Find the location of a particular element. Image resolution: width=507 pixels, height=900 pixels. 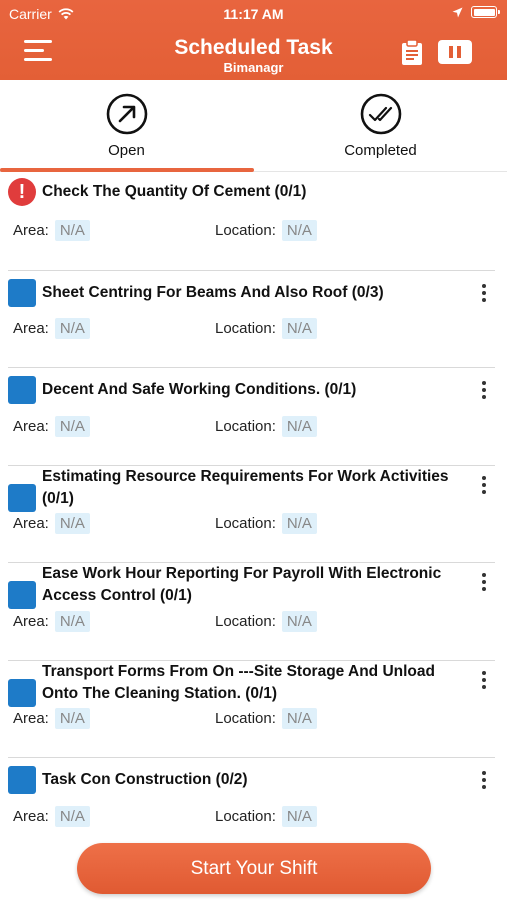

status-time: 11:17 AM is located at coordinates (253, 14).